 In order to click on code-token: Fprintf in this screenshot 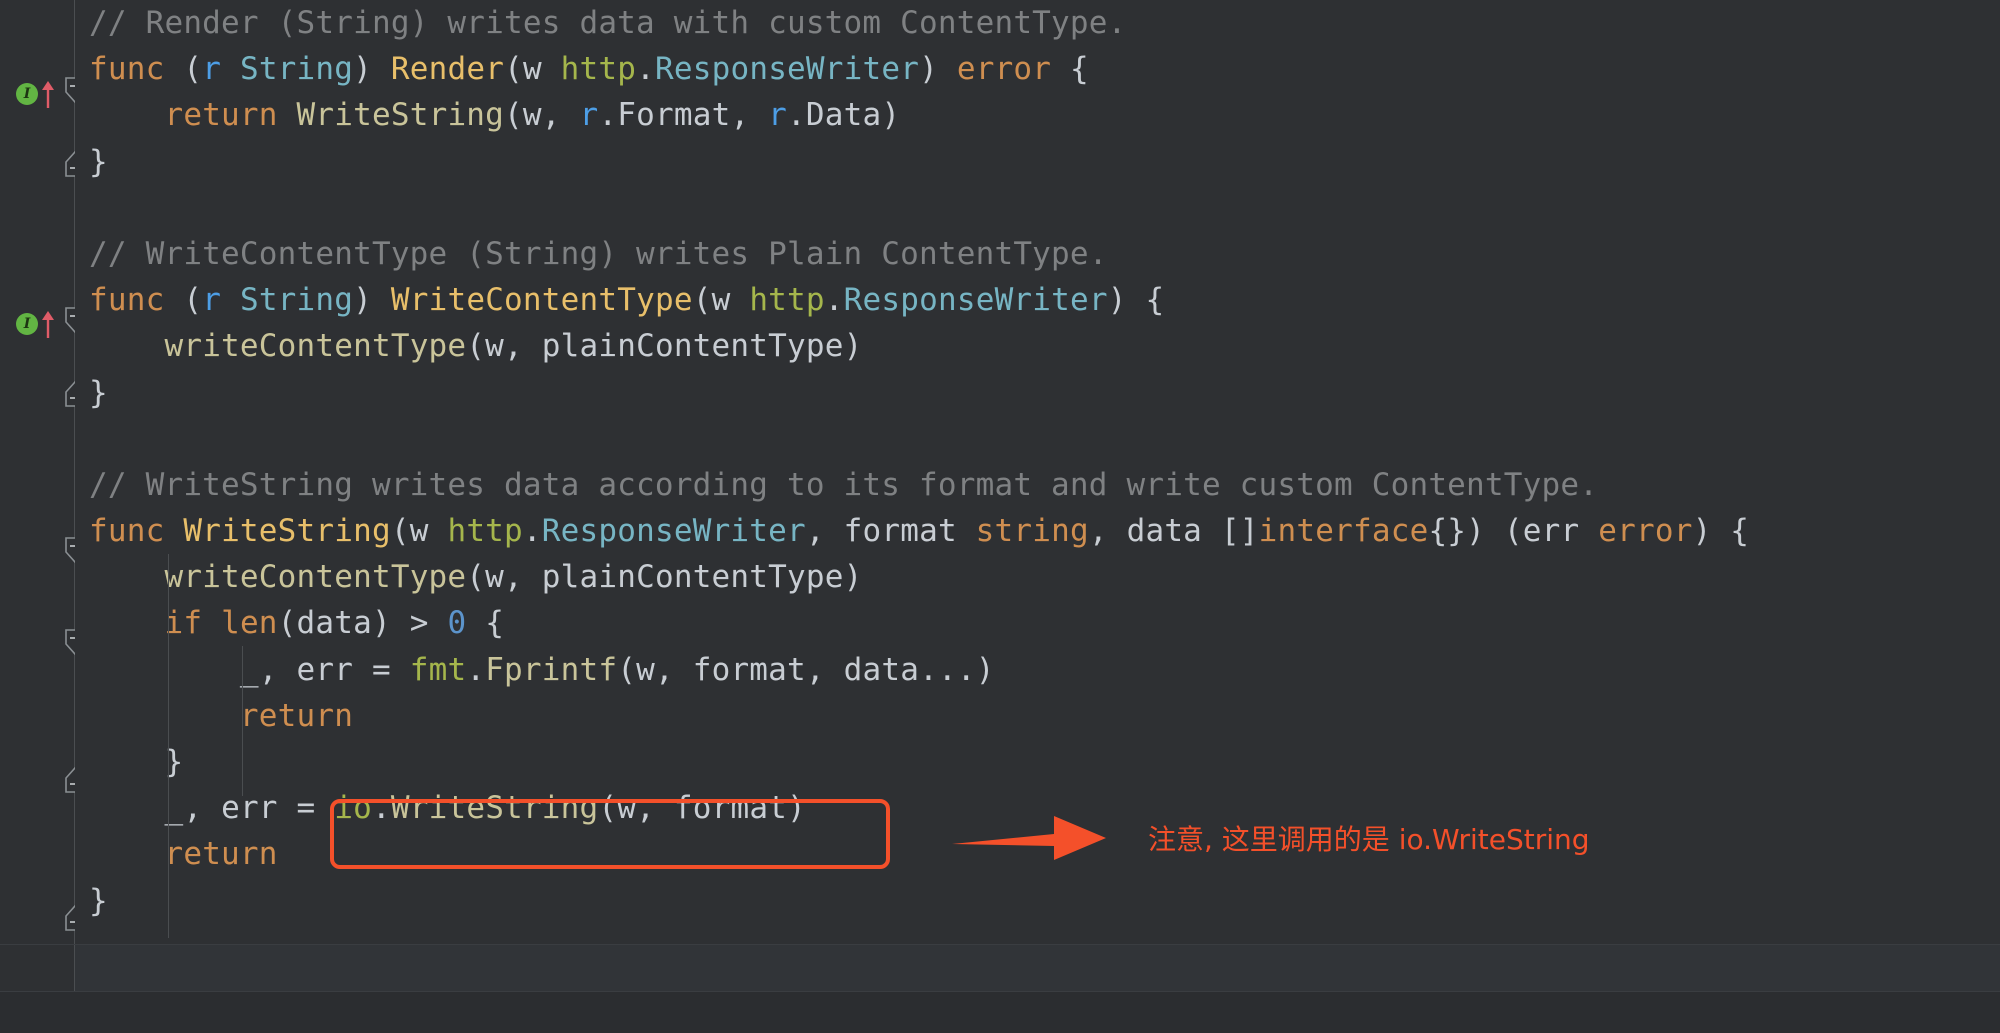, I will do `click(551, 669)`.